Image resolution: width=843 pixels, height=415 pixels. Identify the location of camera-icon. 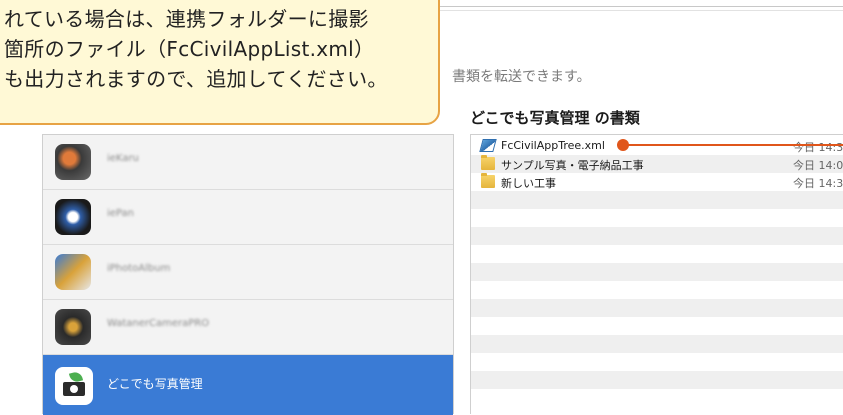
(74, 386).